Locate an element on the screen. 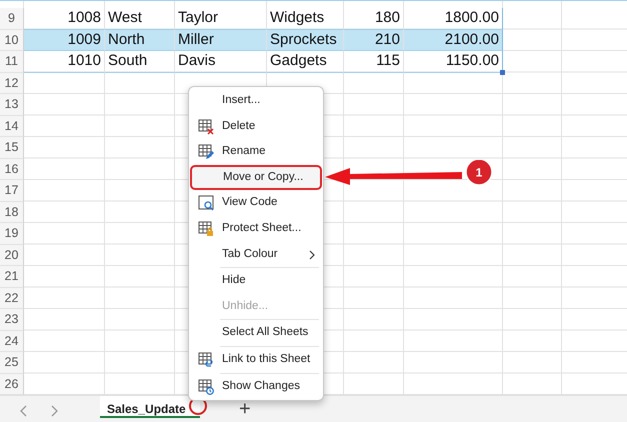 The height and width of the screenshot is (422, 627). link-icon is located at coordinates (206, 360).